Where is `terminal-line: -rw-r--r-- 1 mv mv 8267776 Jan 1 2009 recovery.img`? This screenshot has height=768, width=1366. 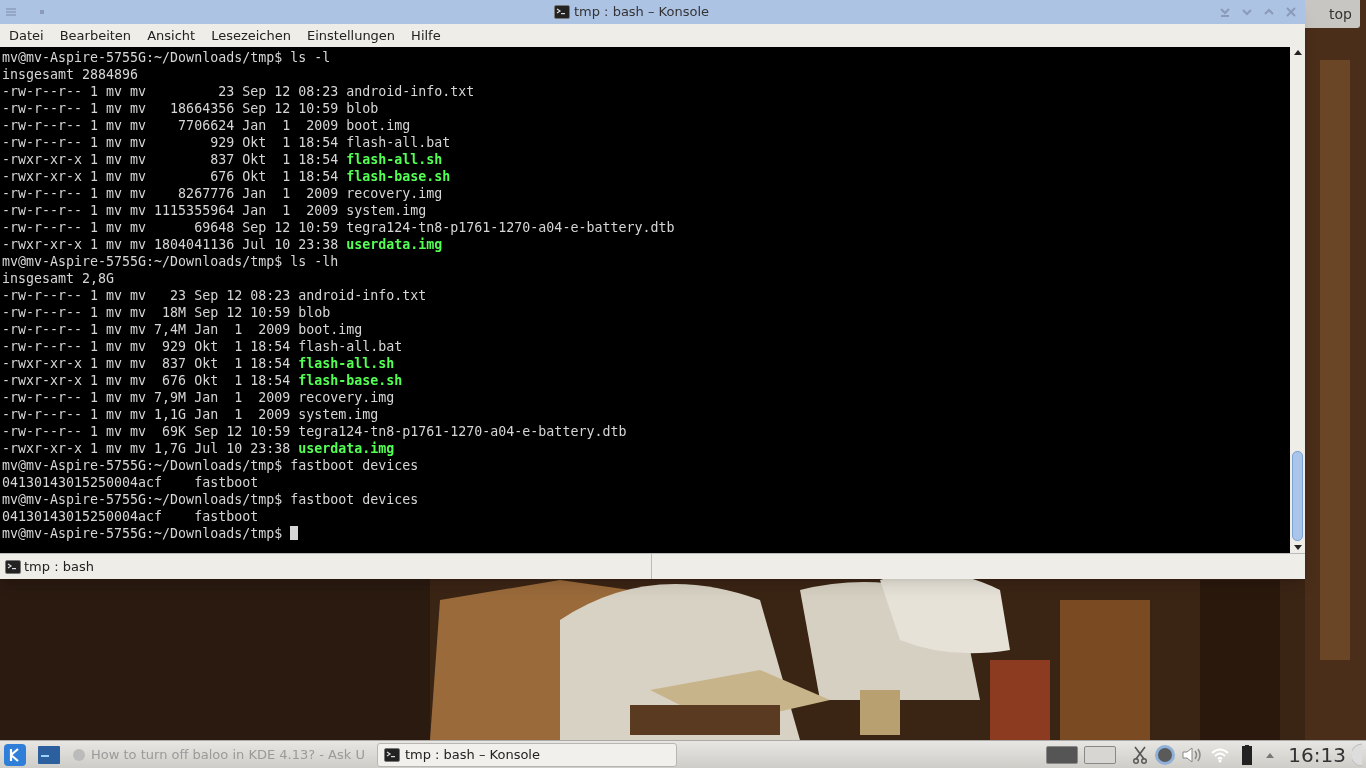
terminal-line: -rw-r--r-- 1 mv mv 8267776 Jan 1 2009 recovery.img is located at coordinates (222, 193).